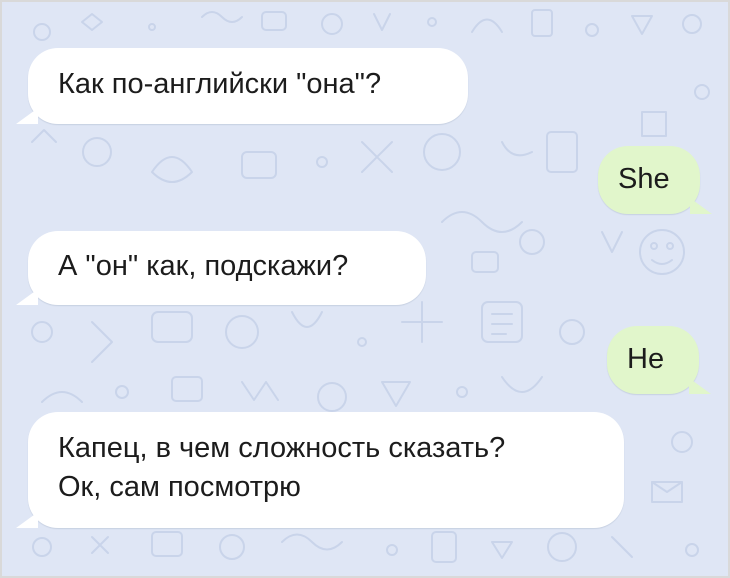 This screenshot has height=578, width=730. I want to click on message-bubble-outgoing: He, so click(659, 360).